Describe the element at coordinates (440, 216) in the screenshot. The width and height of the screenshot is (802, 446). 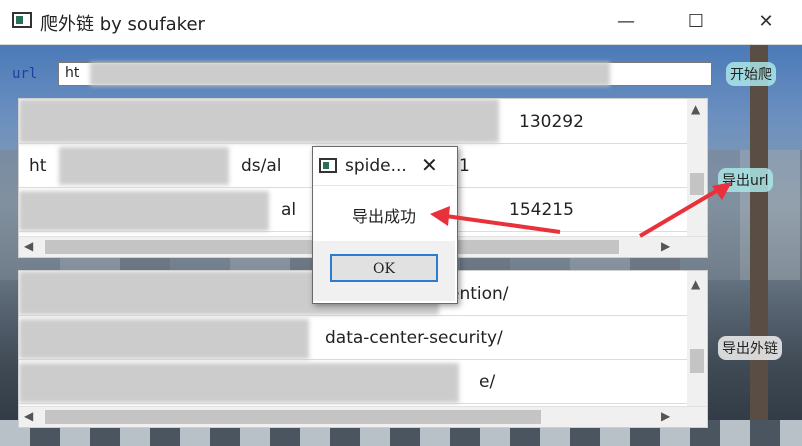
I see `annotation-arrow-head` at that location.